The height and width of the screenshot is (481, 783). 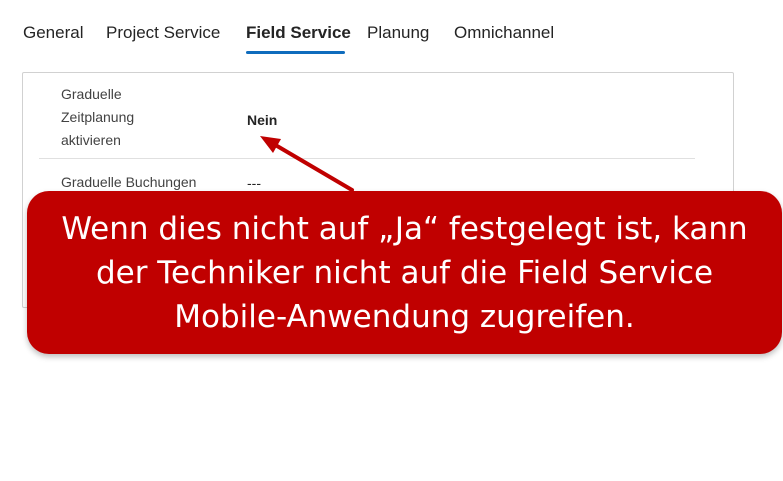 I want to click on tab-project-service: Project Service, so click(x=163, y=33).